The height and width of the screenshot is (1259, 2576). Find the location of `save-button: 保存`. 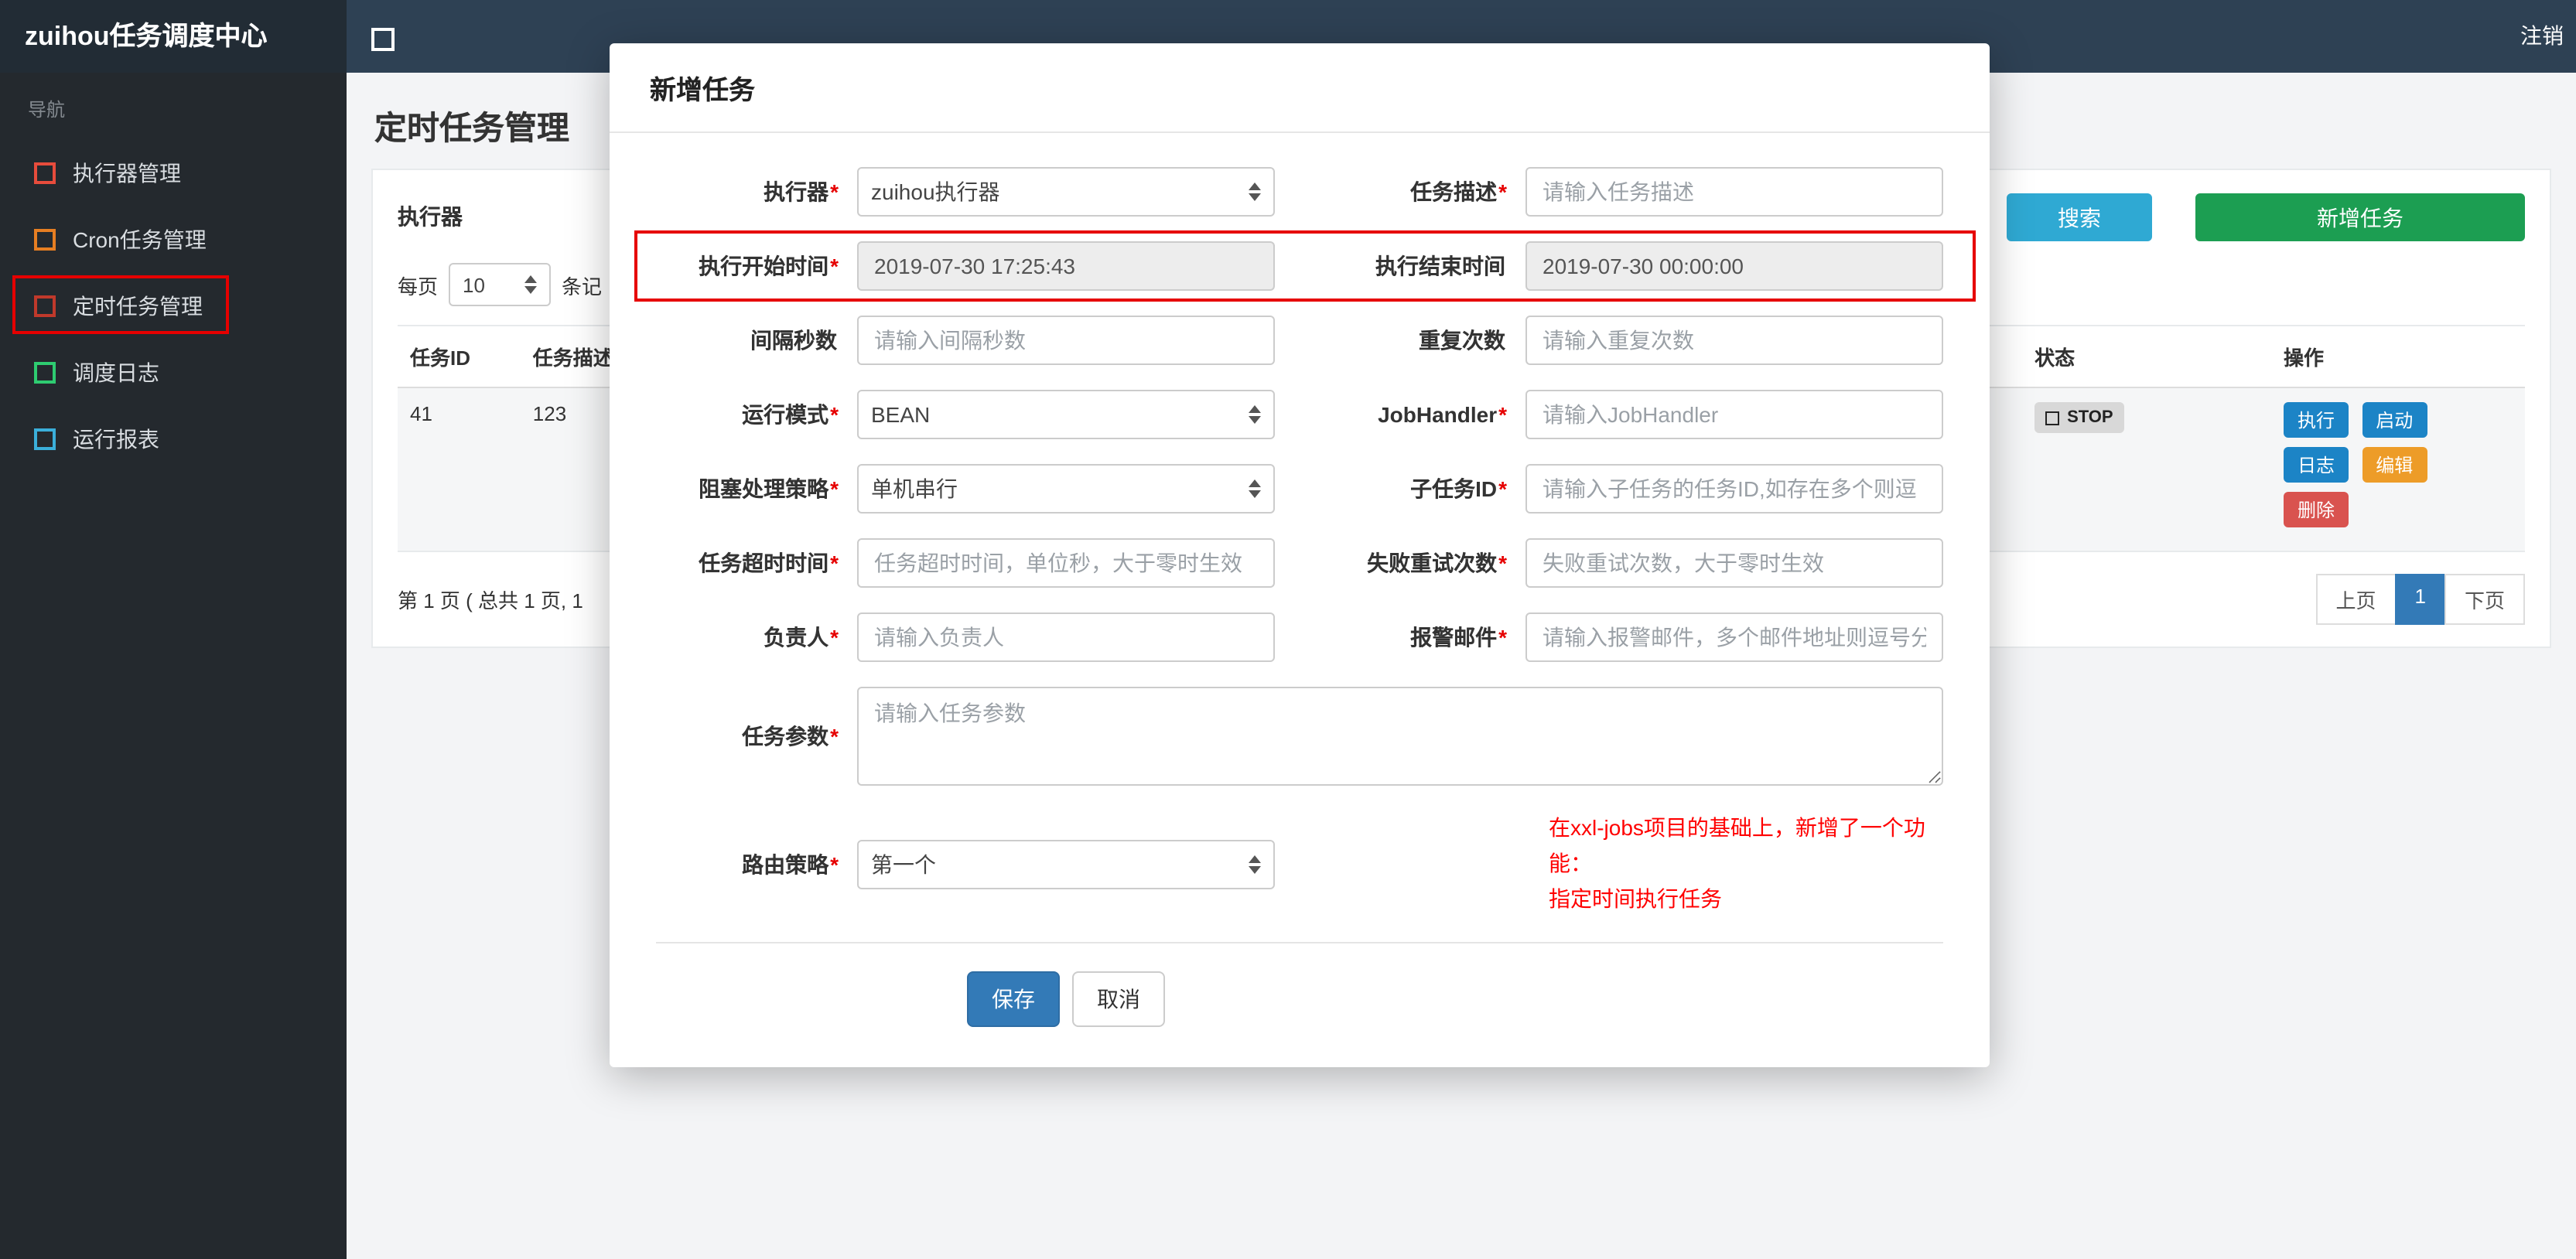

save-button: 保存 is located at coordinates (1013, 1000).